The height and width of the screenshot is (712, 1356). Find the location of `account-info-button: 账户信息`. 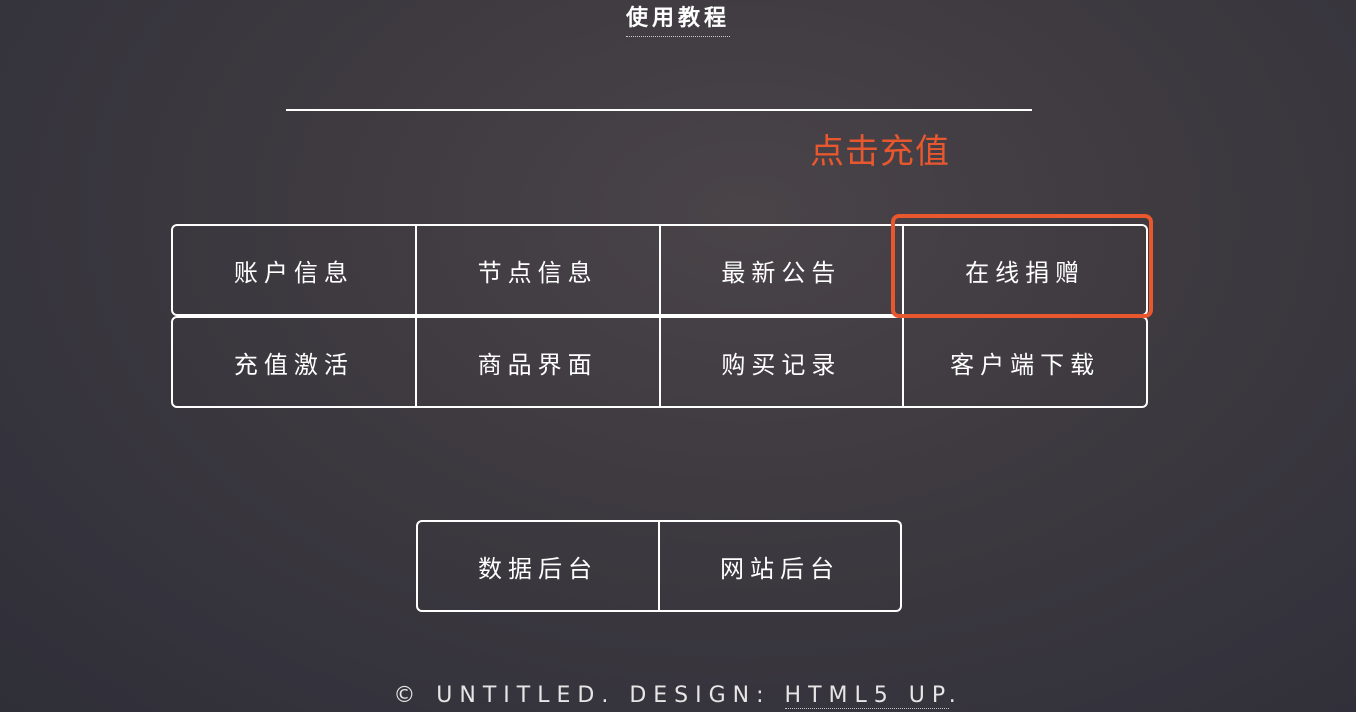

account-info-button: 账户信息 is located at coordinates (294, 270).